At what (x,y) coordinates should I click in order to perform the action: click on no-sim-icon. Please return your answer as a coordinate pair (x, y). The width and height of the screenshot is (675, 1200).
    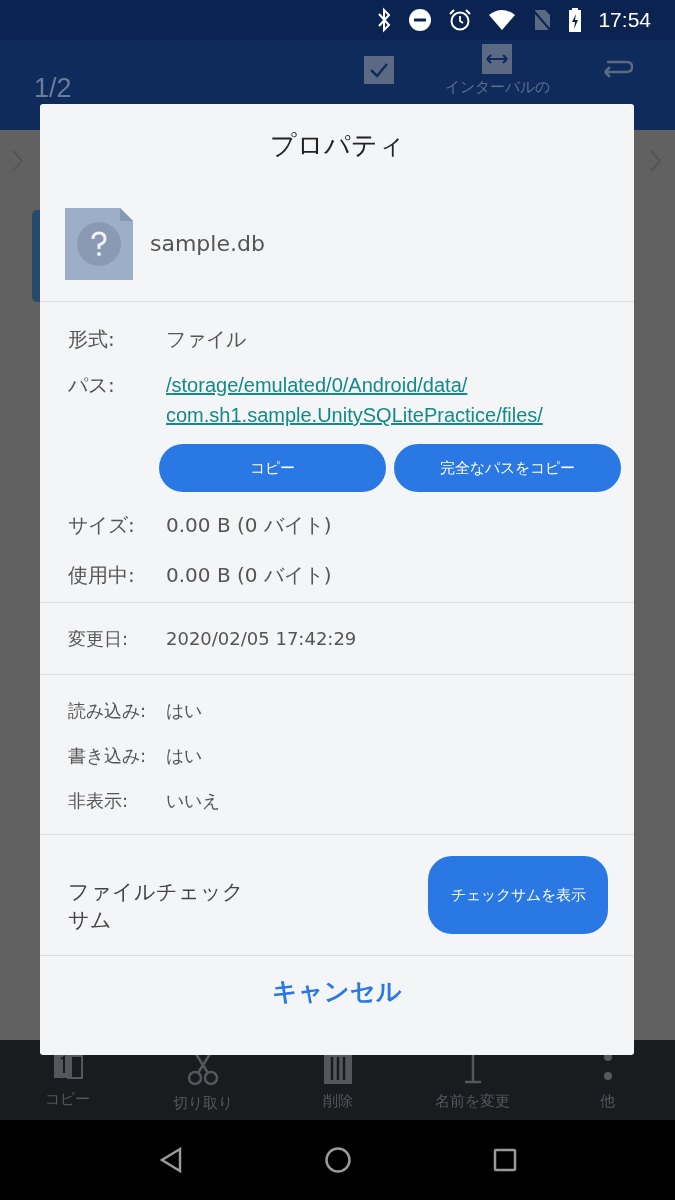
    Looking at the image, I should click on (542, 20).